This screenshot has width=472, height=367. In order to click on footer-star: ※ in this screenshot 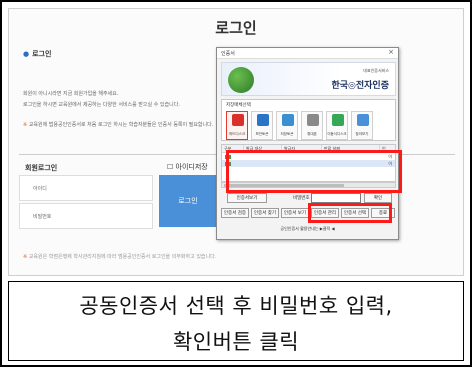, I will do `click(25, 257)`.